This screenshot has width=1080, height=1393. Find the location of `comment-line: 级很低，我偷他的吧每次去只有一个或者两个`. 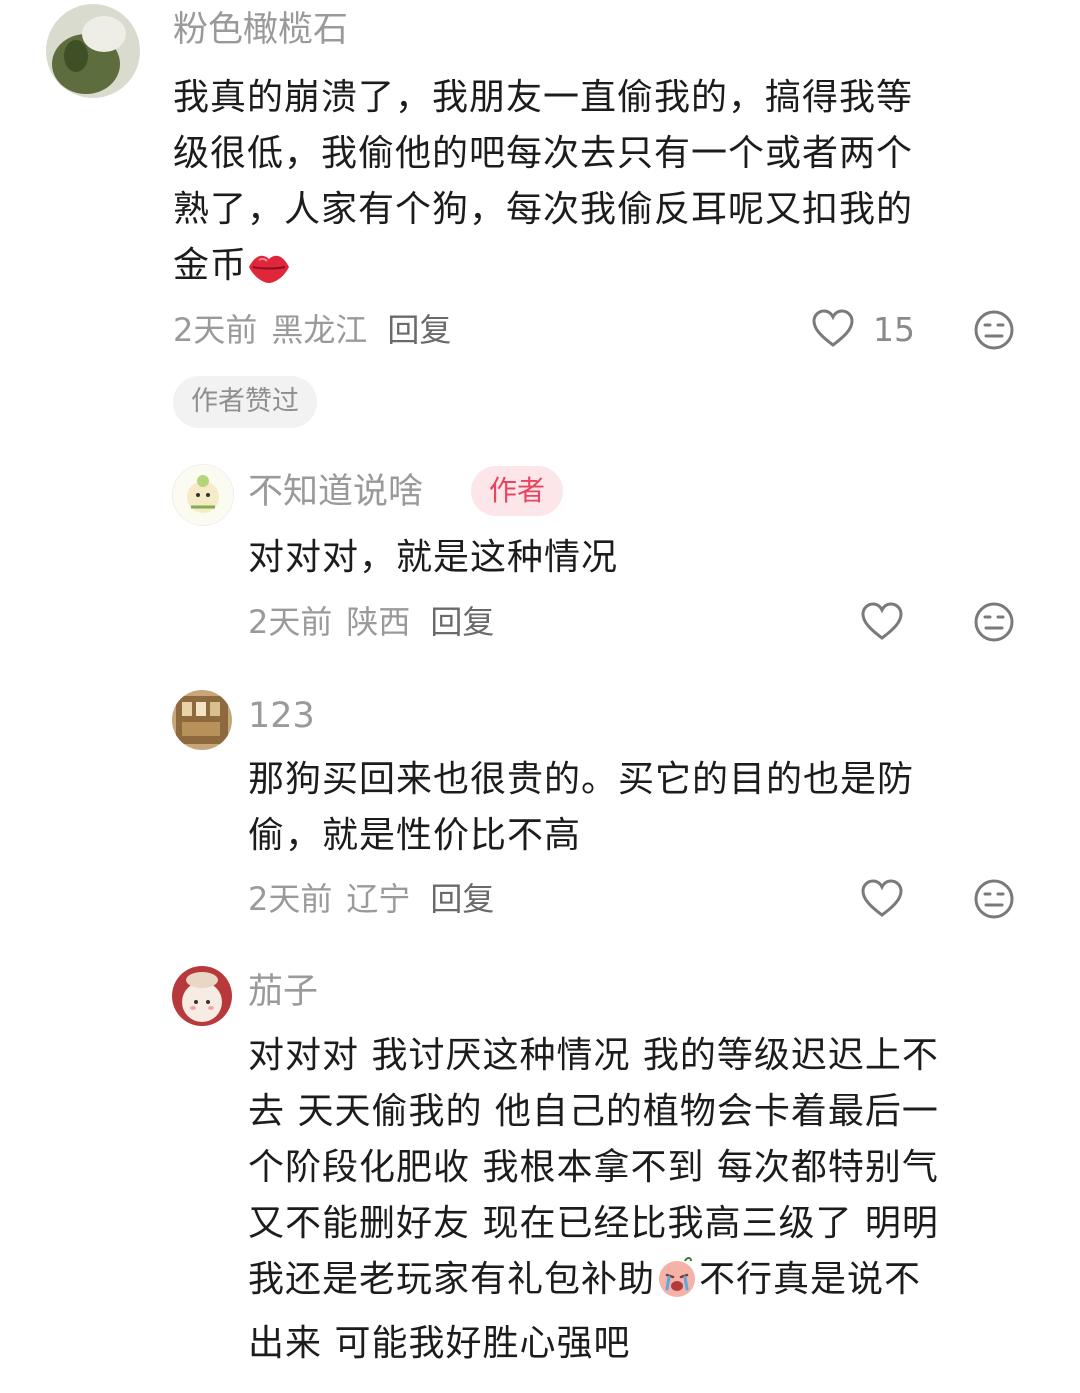

comment-line: 级很低，我偷他的吧每次去只有一个或者两个 is located at coordinates (543, 153).